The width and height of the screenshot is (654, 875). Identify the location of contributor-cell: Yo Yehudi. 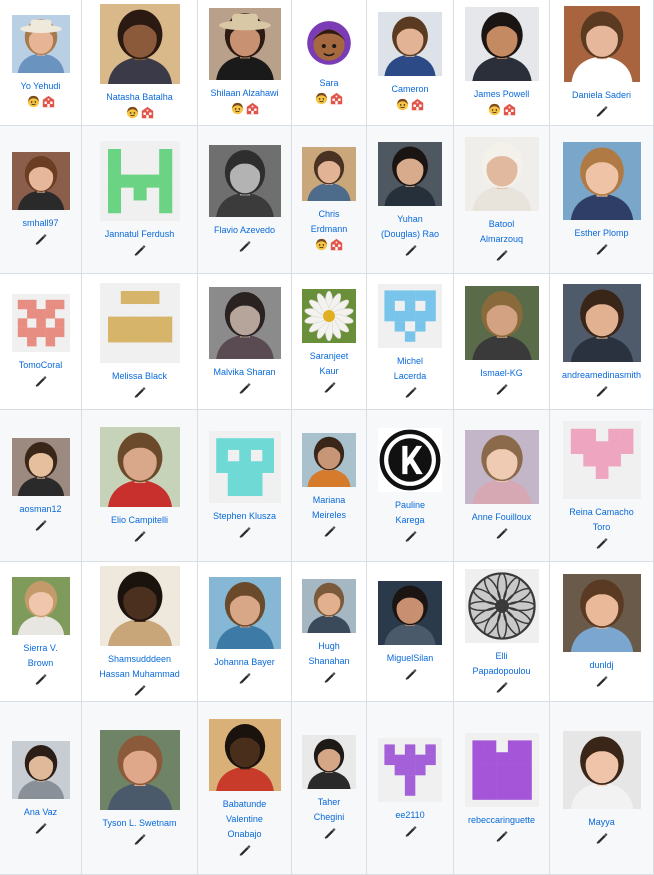
(41, 63).